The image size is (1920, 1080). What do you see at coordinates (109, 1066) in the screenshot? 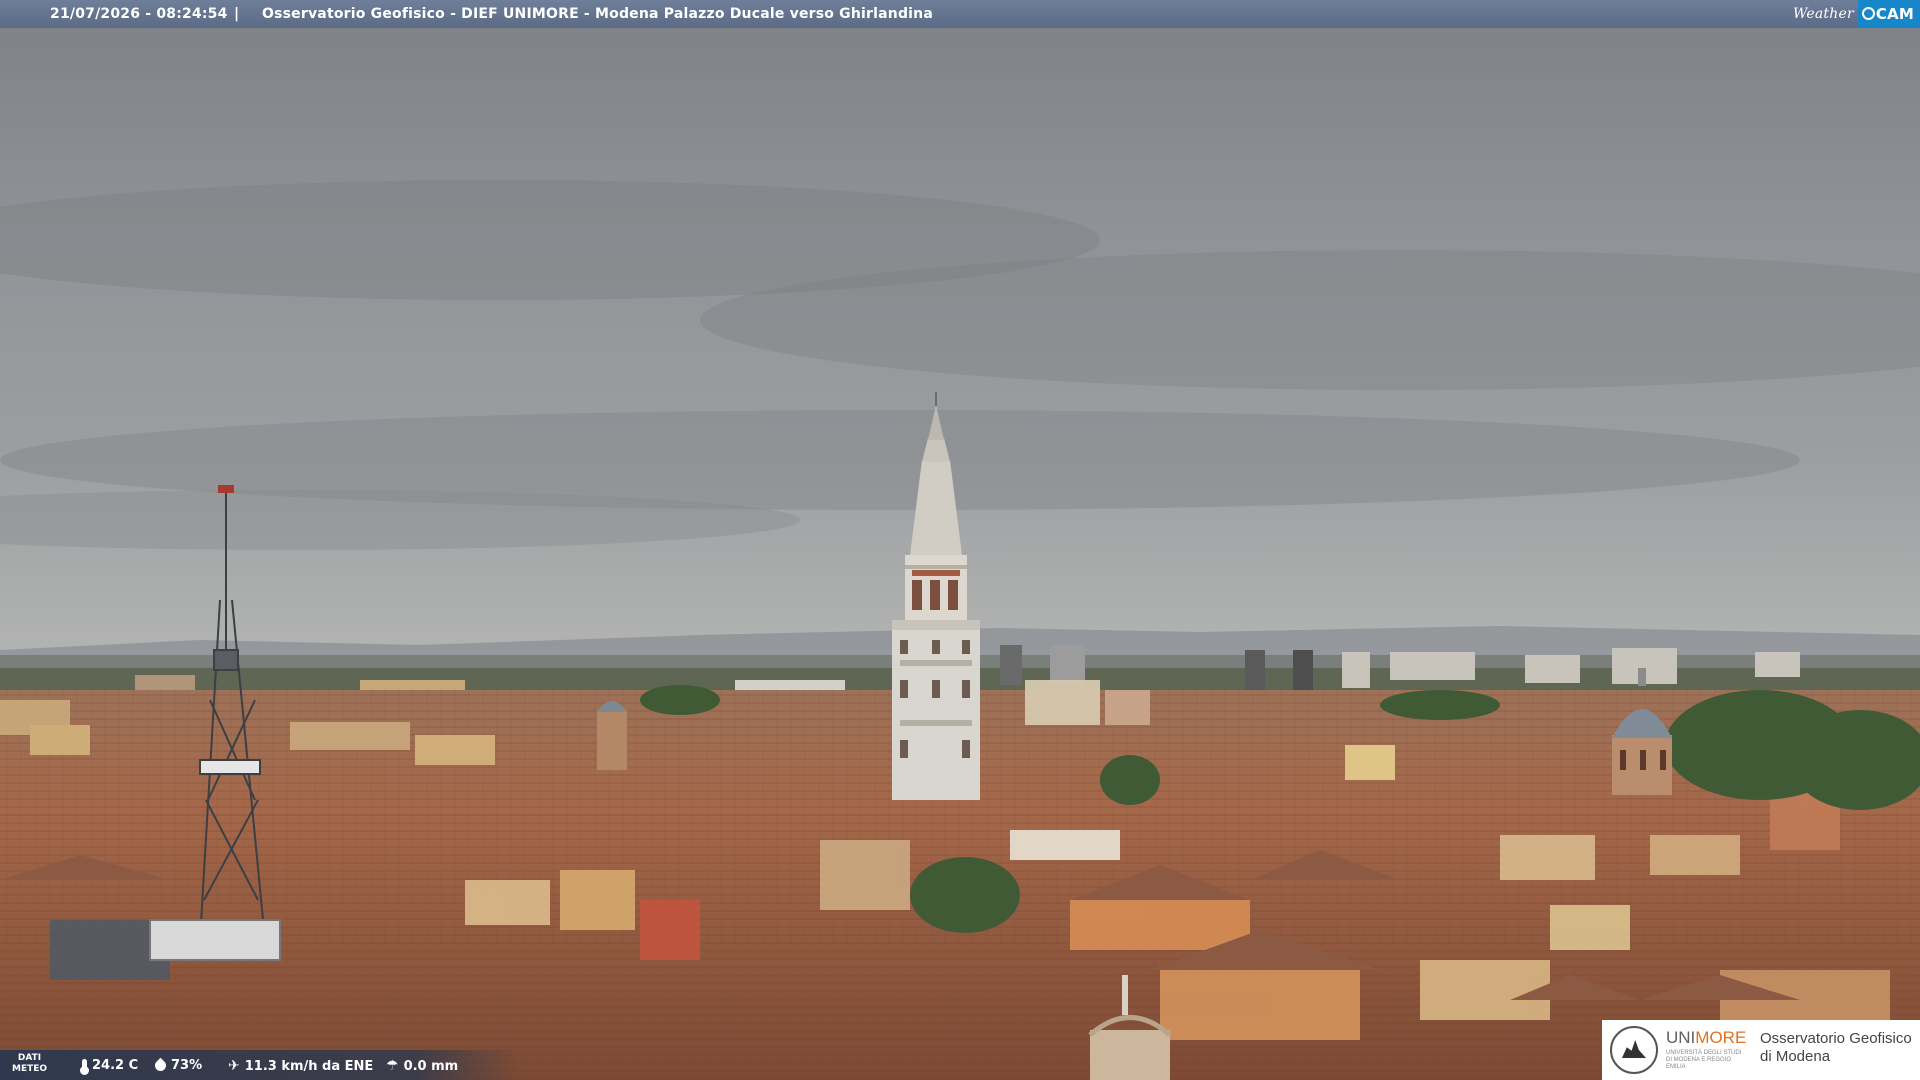
I see `temperature-reading: 24.2 C` at bounding box center [109, 1066].